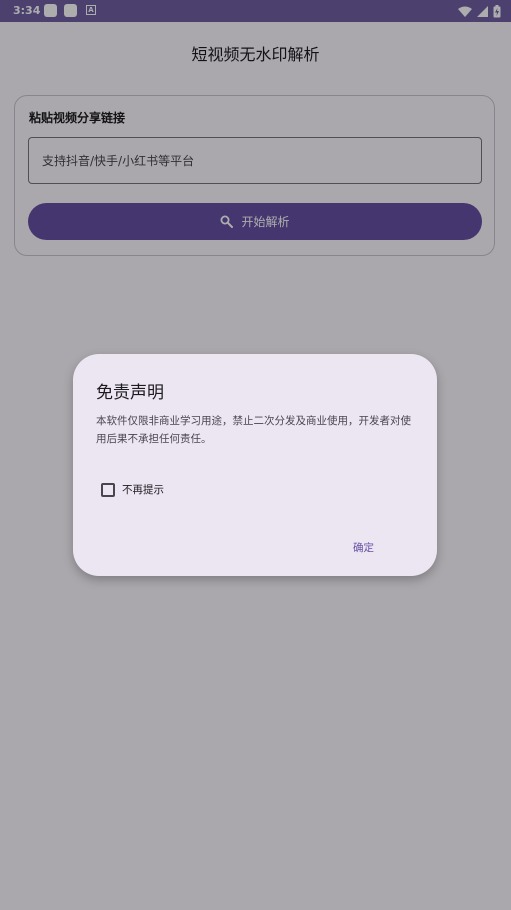  I want to click on dont-show-again-label: 不再提示, so click(143, 490).